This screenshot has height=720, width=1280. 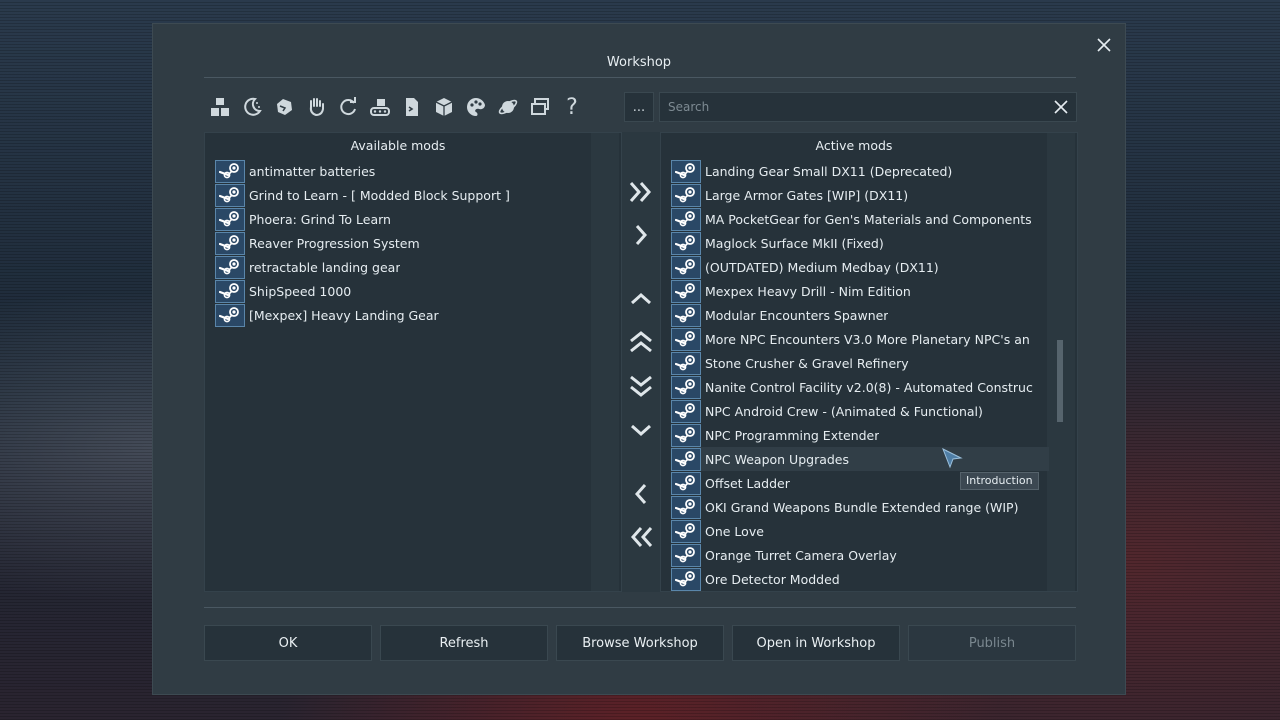 What do you see at coordinates (640, 607) in the screenshot?
I see `footer-divider` at bounding box center [640, 607].